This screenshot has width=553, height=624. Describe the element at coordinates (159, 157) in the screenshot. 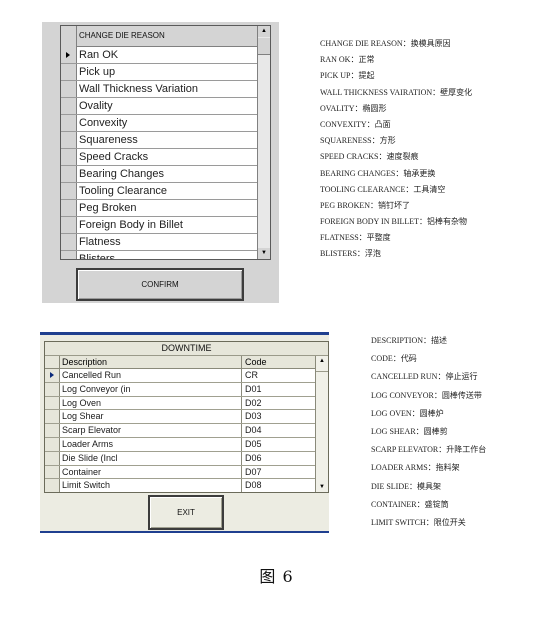

I see `list-item: Speed Cracks` at that location.